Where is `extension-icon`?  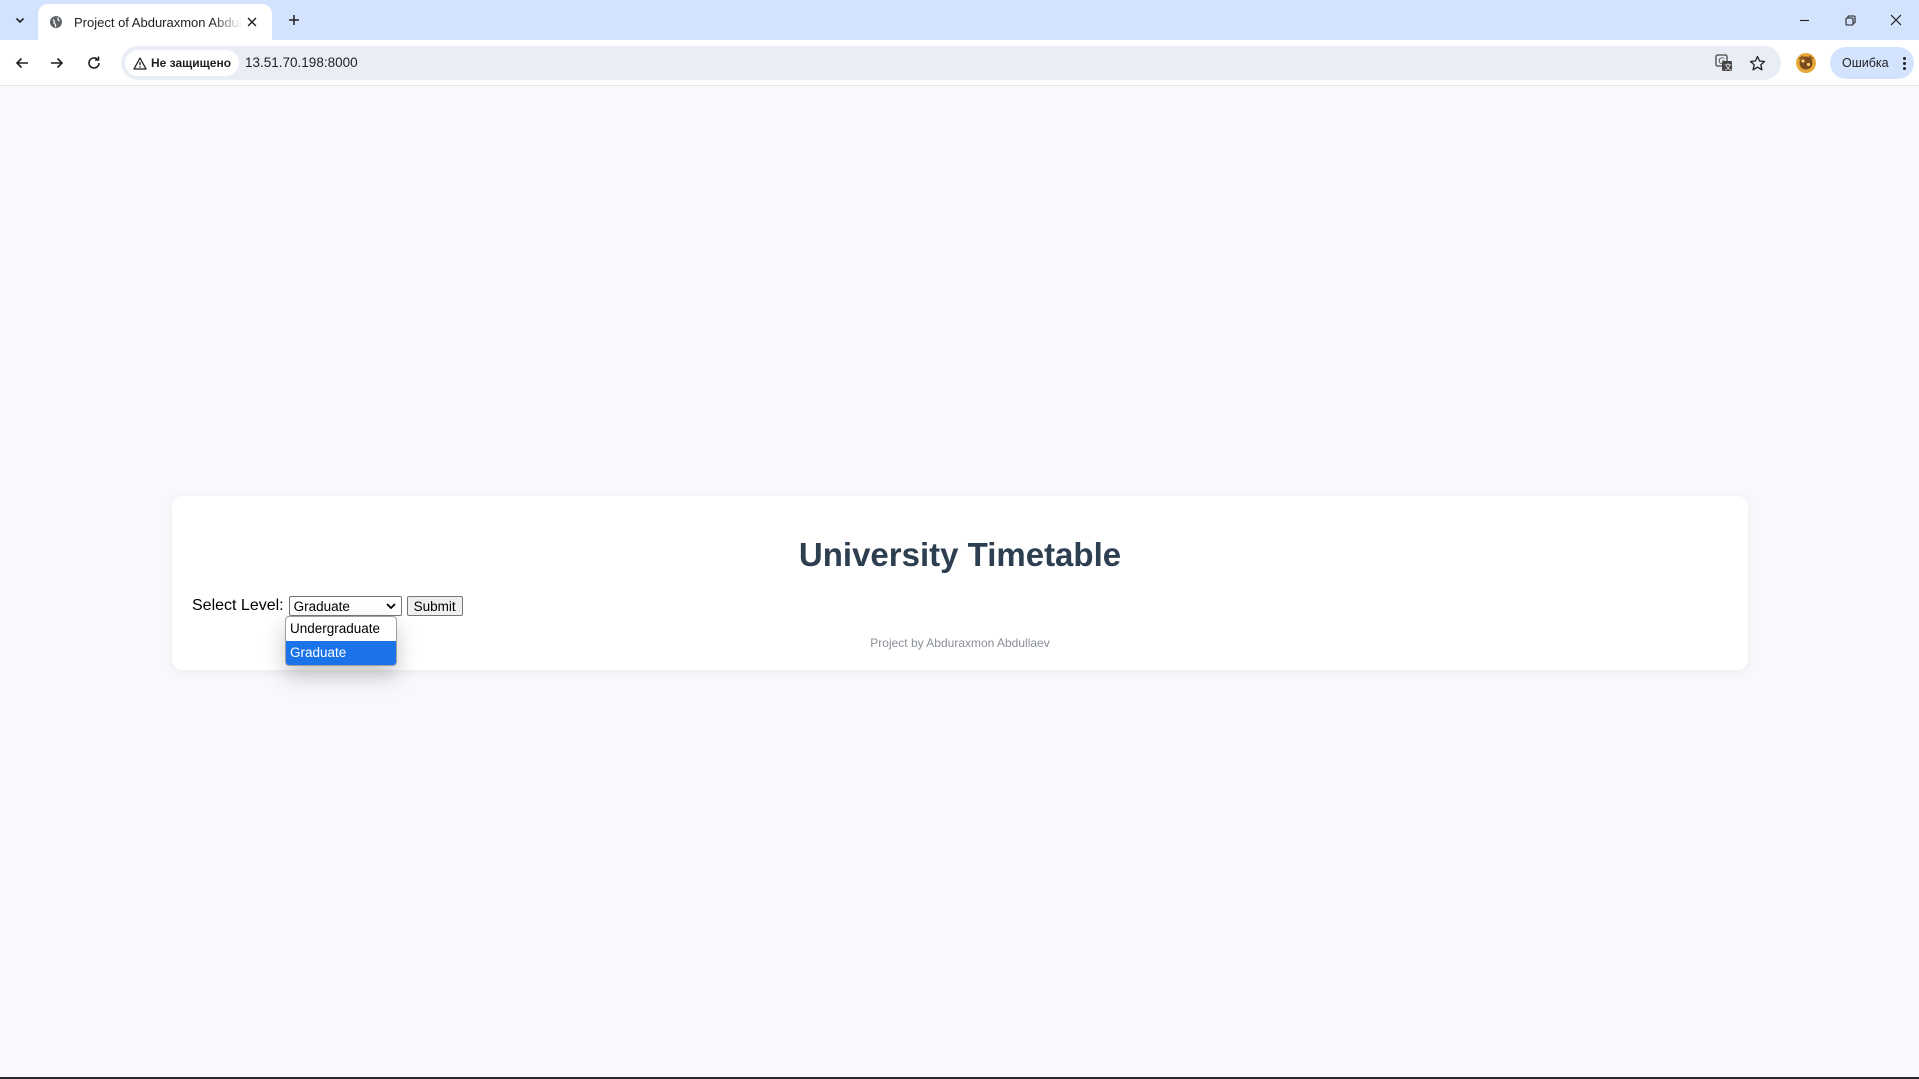 extension-icon is located at coordinates (1806, 63).